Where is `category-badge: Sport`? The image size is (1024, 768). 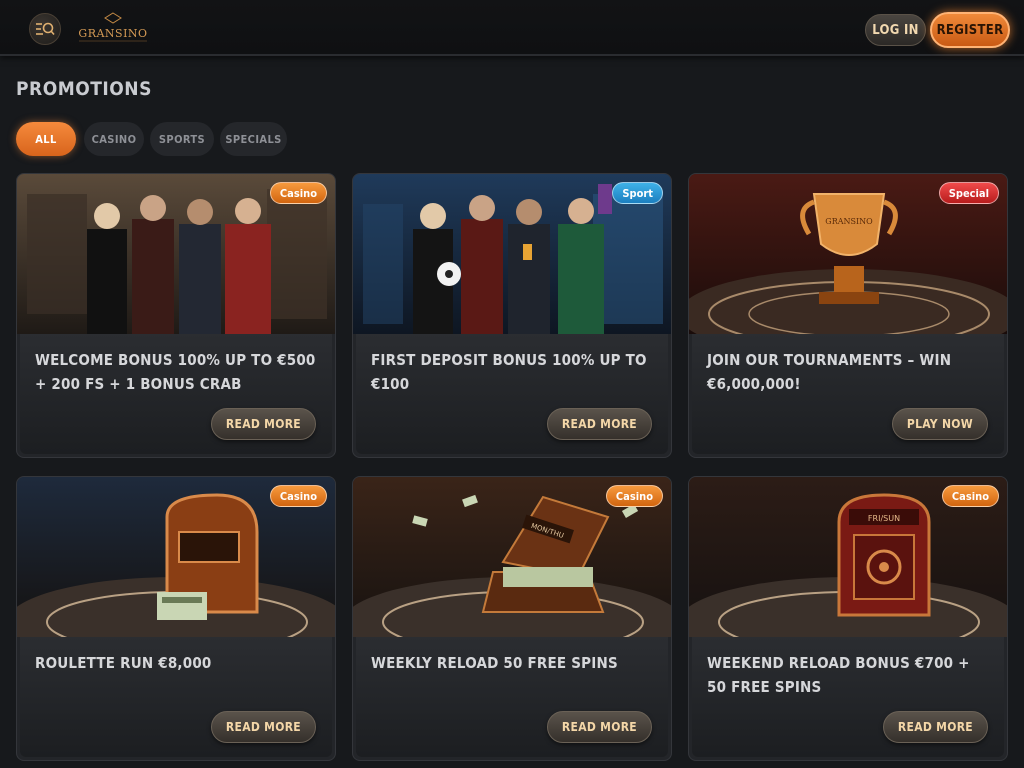 category-badge: Sport is located at coordinates (637, 193).